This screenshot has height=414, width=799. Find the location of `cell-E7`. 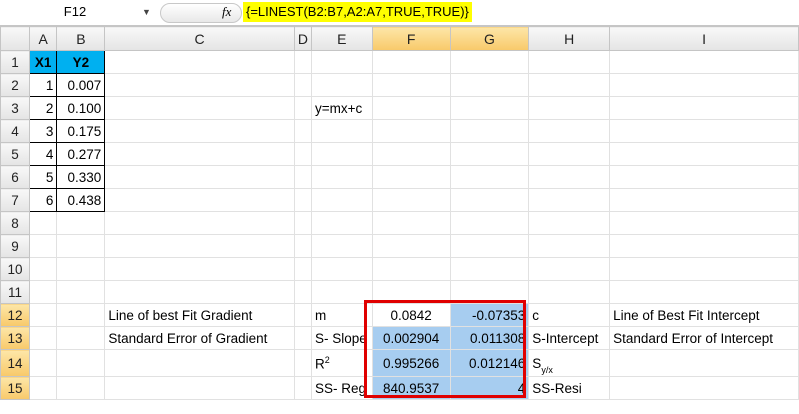

cell-E7 is located at coordinates (342, 200).